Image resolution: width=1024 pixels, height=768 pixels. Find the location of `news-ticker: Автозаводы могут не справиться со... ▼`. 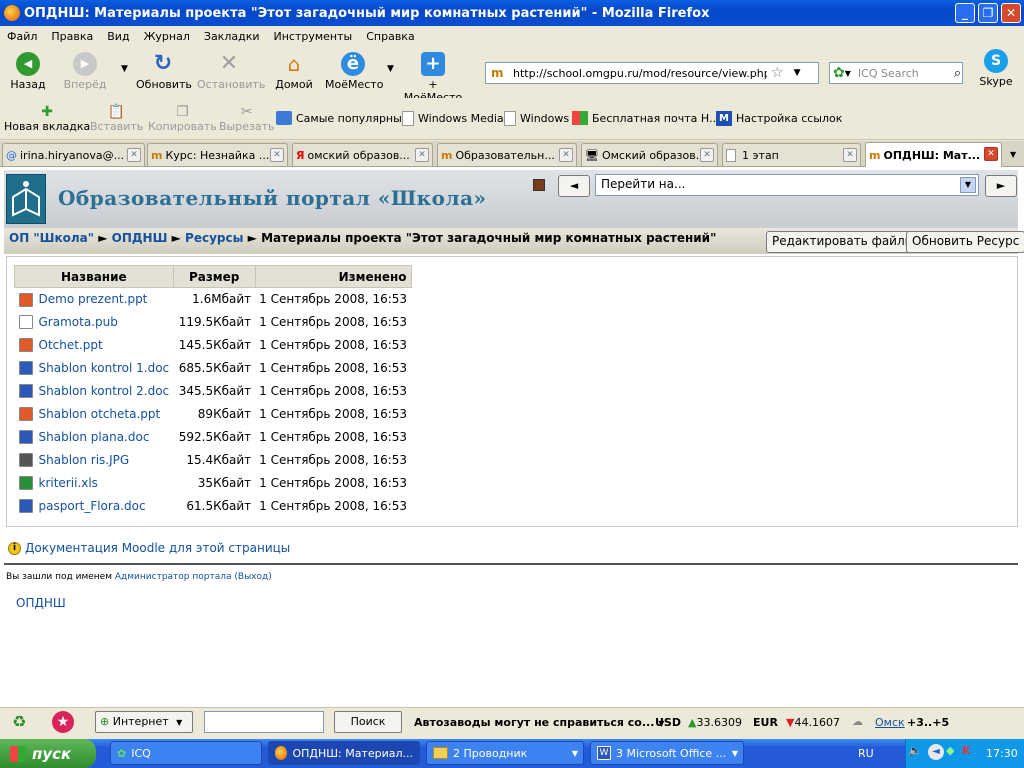

news-ticker: Автозаводы могут не справиться со... ▼ is located at coordinates (539, 722).